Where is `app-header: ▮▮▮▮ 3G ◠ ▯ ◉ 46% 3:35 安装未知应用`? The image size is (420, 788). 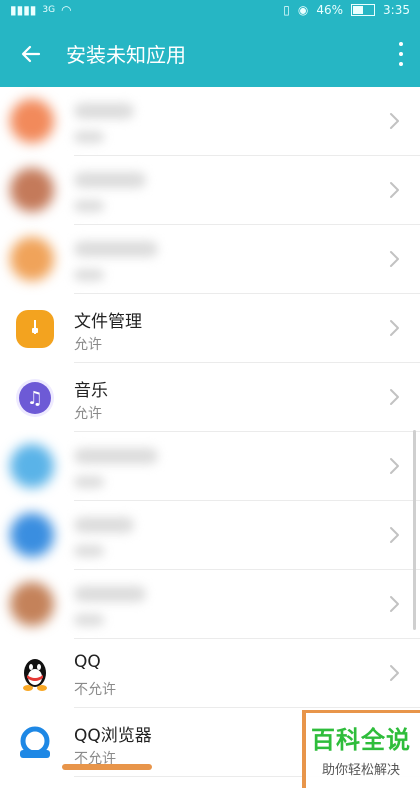 app-header: ▮▮▮▮ 3G ◠ ▯ ◉ 46% 3:35 安装未知应用 is located at coordinates (210, 43).